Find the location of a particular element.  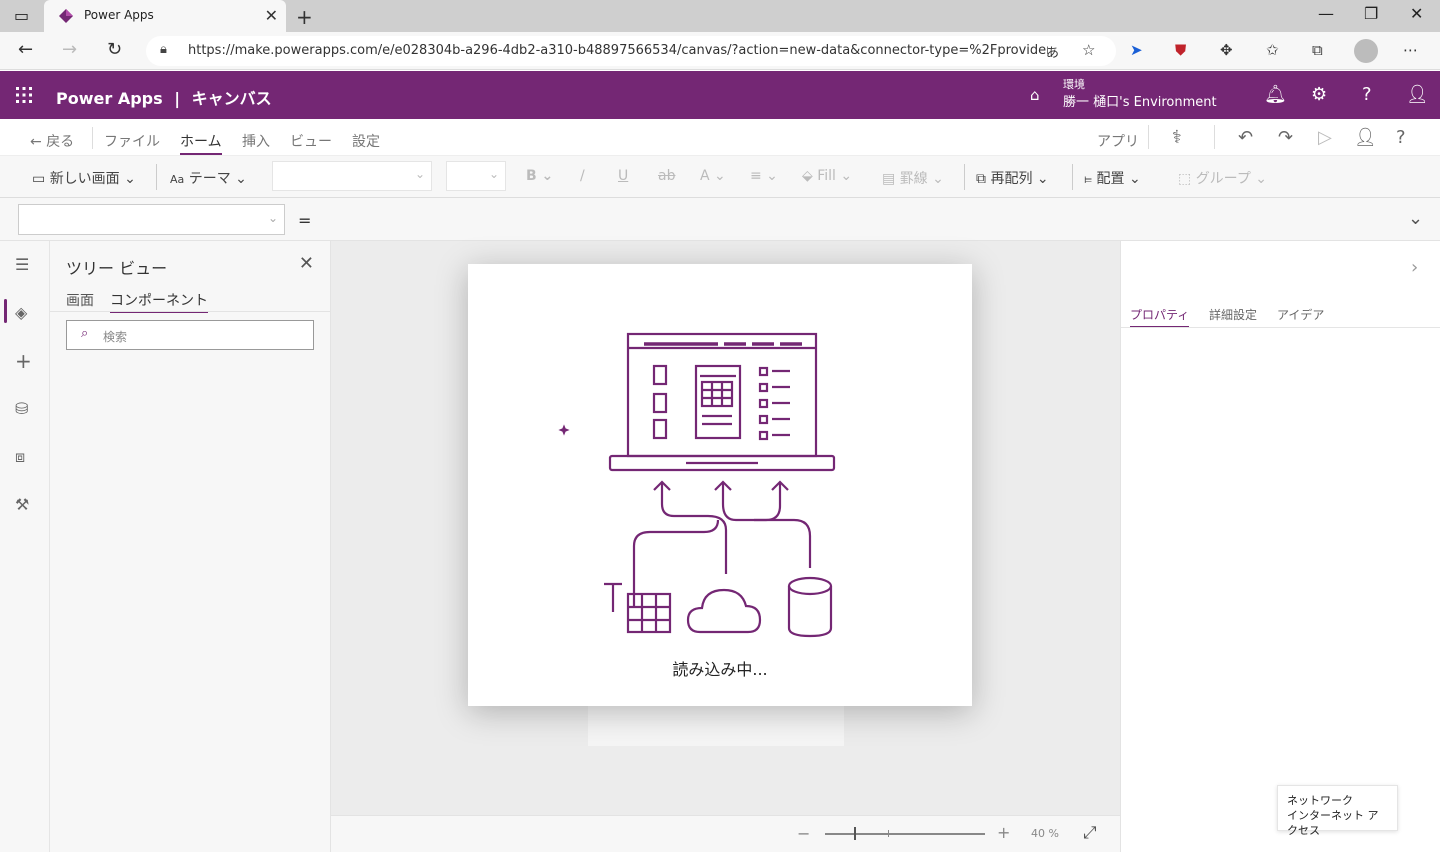

back-button: ← 戻る is located at coordinates (52, 141).